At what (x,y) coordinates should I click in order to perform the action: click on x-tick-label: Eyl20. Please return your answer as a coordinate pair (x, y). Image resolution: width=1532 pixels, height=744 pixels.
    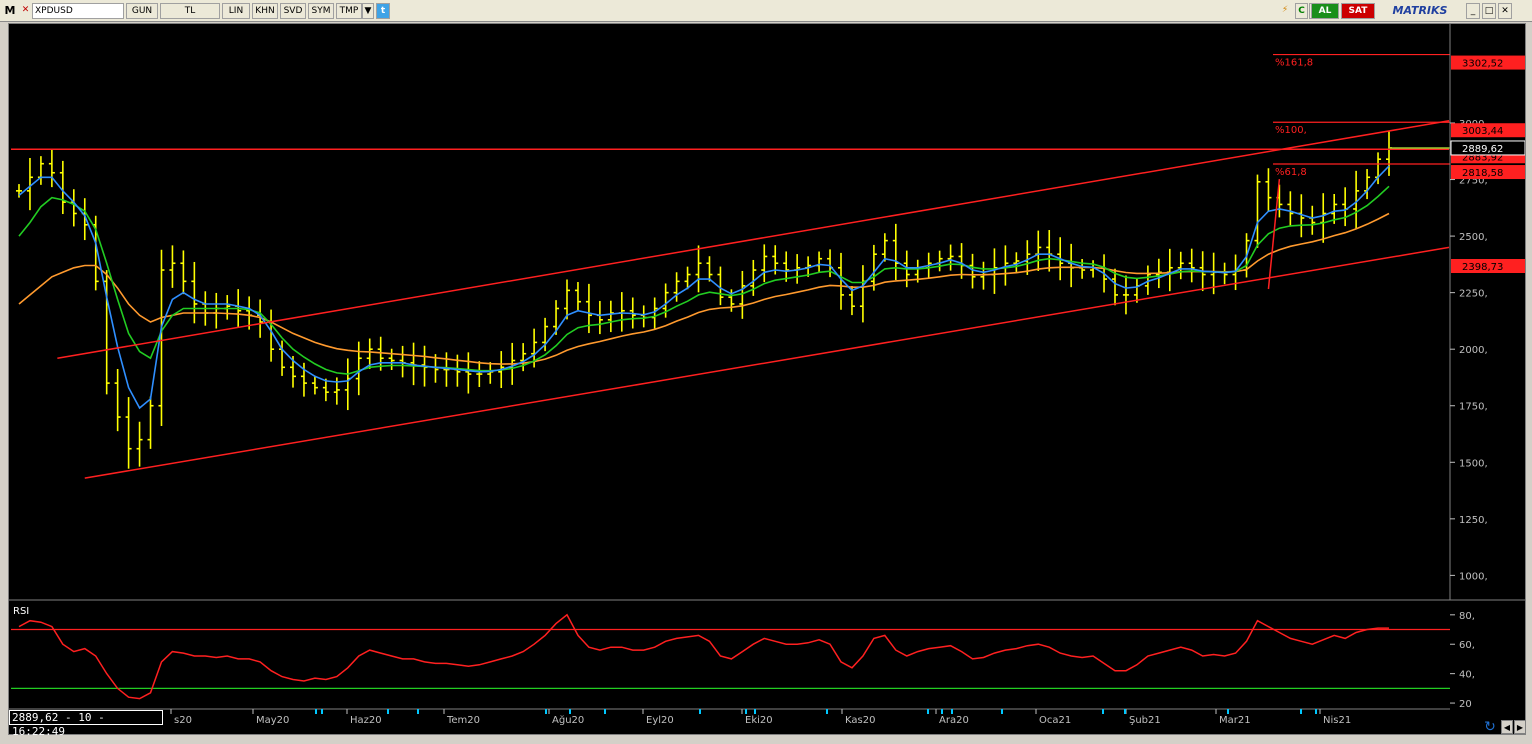
    Looking at the image, I should click on (660, 720).